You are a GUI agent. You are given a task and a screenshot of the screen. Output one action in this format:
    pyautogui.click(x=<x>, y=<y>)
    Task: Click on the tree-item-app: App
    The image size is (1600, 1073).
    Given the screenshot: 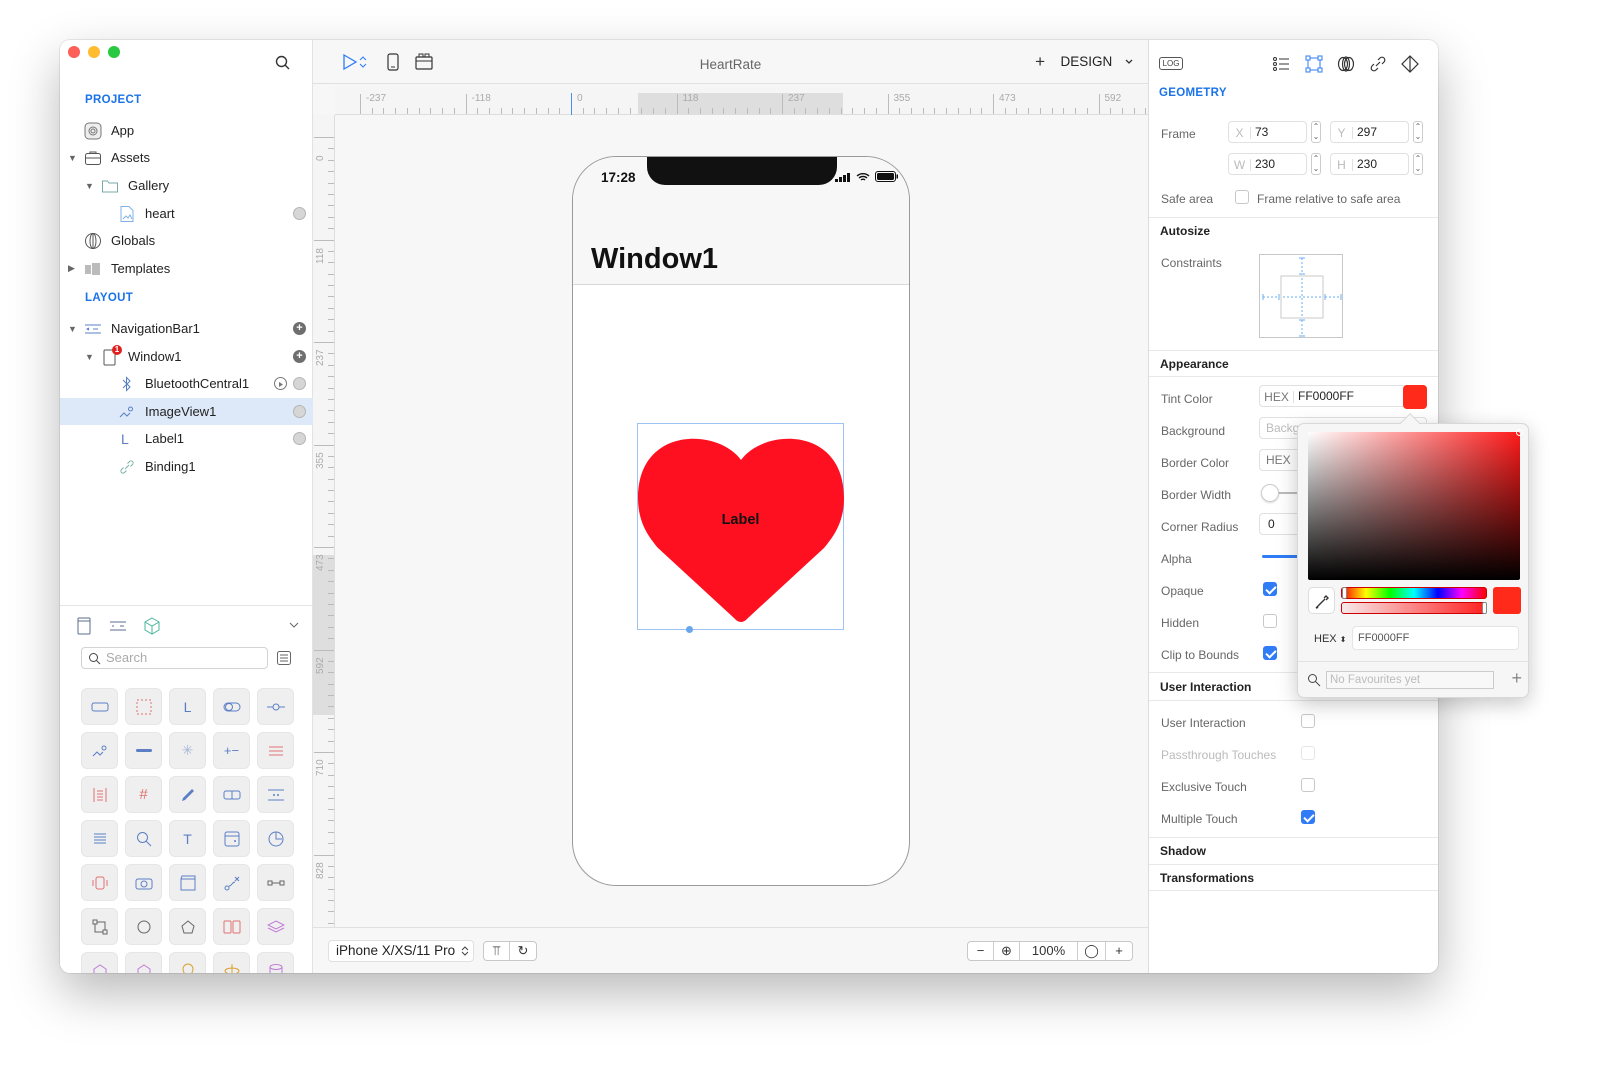 What is the action you would take?
    pyautogui.click(x=186, y=130)
    